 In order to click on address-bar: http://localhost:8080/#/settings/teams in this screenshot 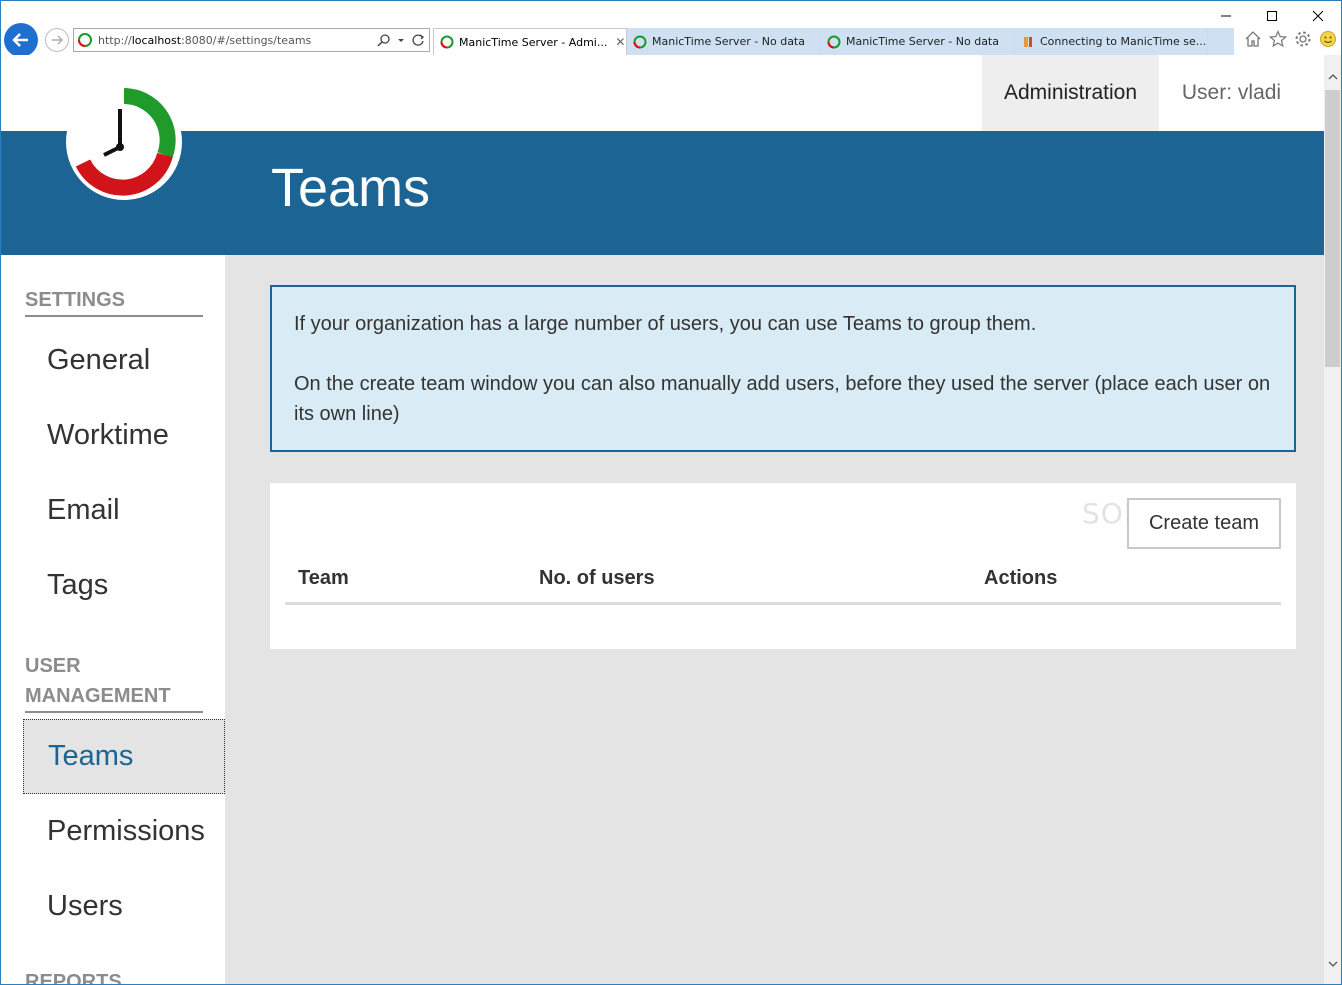, I will do `click(251, 40)`.